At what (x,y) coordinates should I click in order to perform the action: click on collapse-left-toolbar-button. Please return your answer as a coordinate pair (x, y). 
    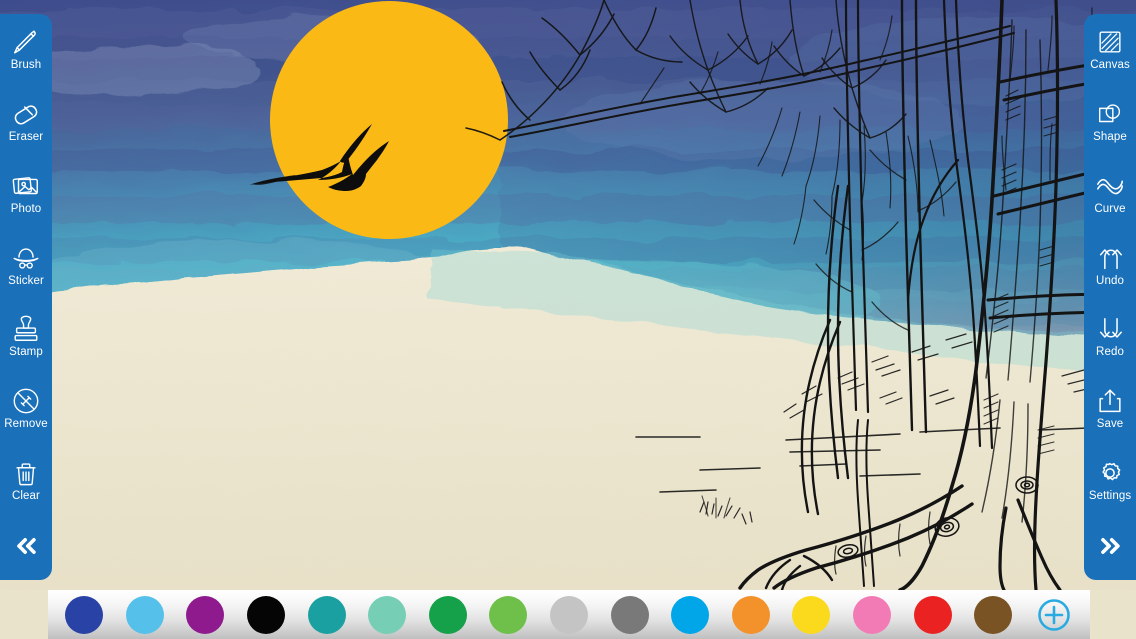
    Looking at the image, I should click on (26, 546).